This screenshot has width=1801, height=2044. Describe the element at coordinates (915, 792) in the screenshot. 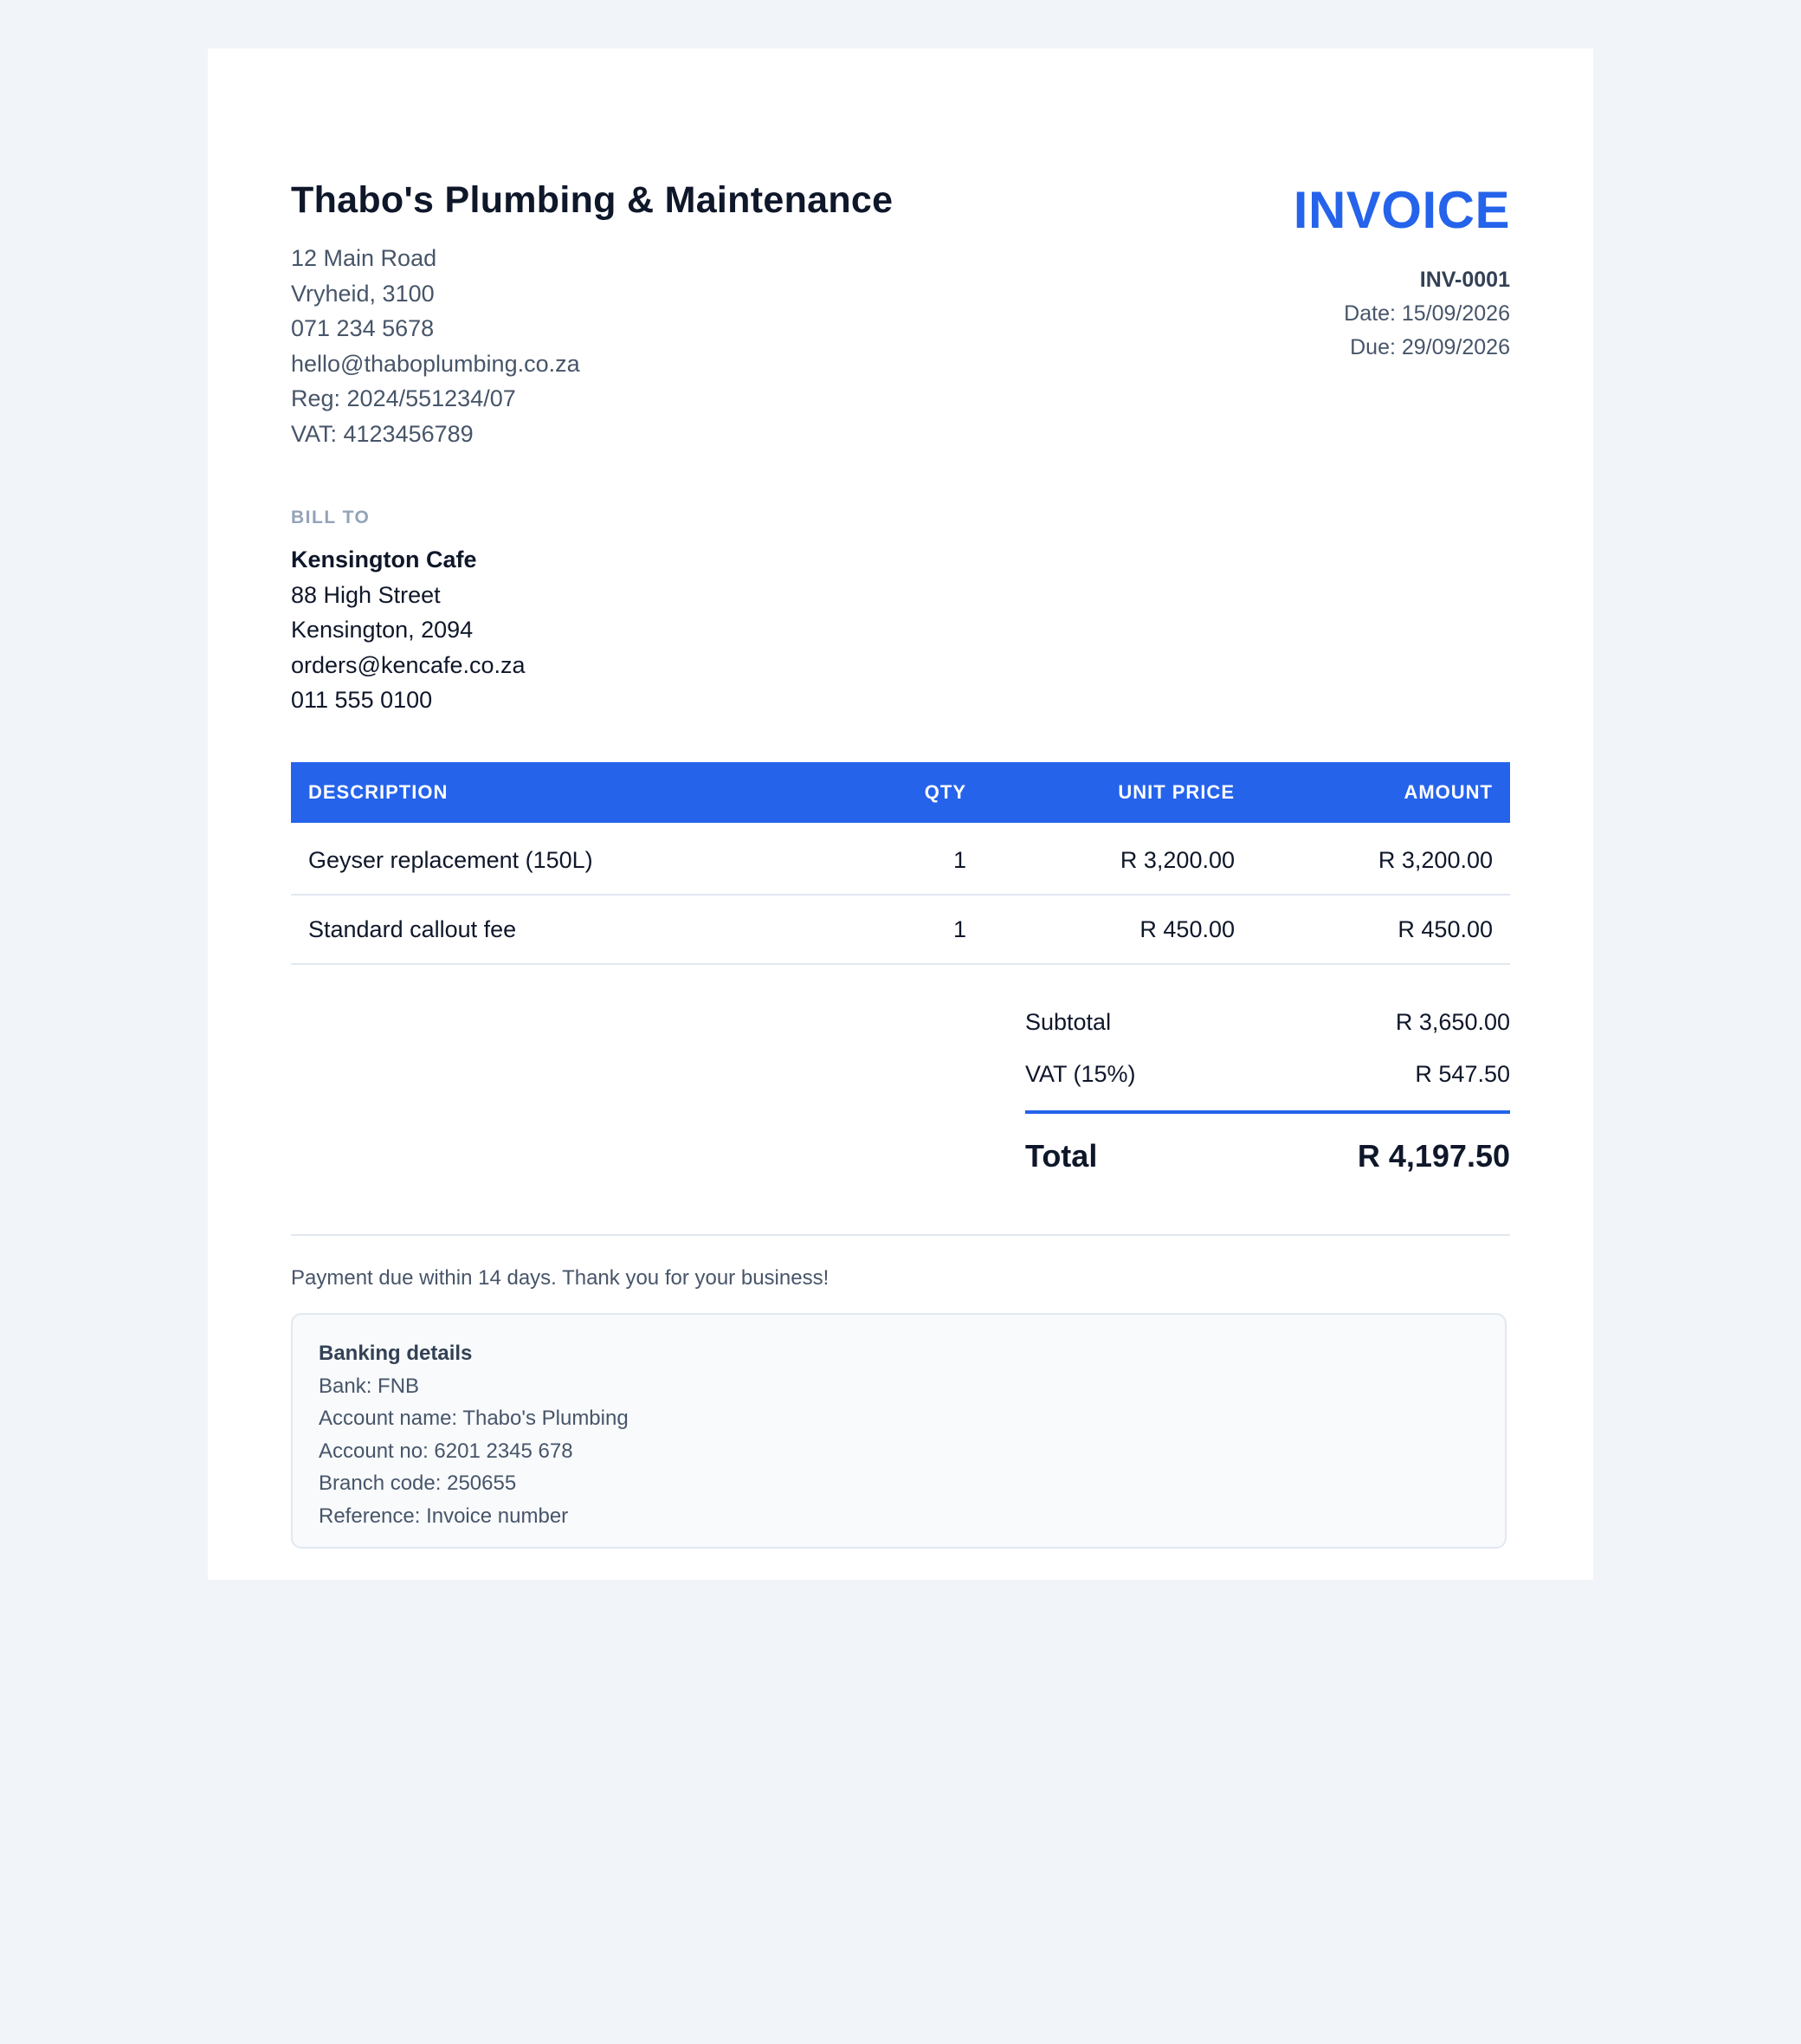

I see `column-header-qty: QTY` at that location.